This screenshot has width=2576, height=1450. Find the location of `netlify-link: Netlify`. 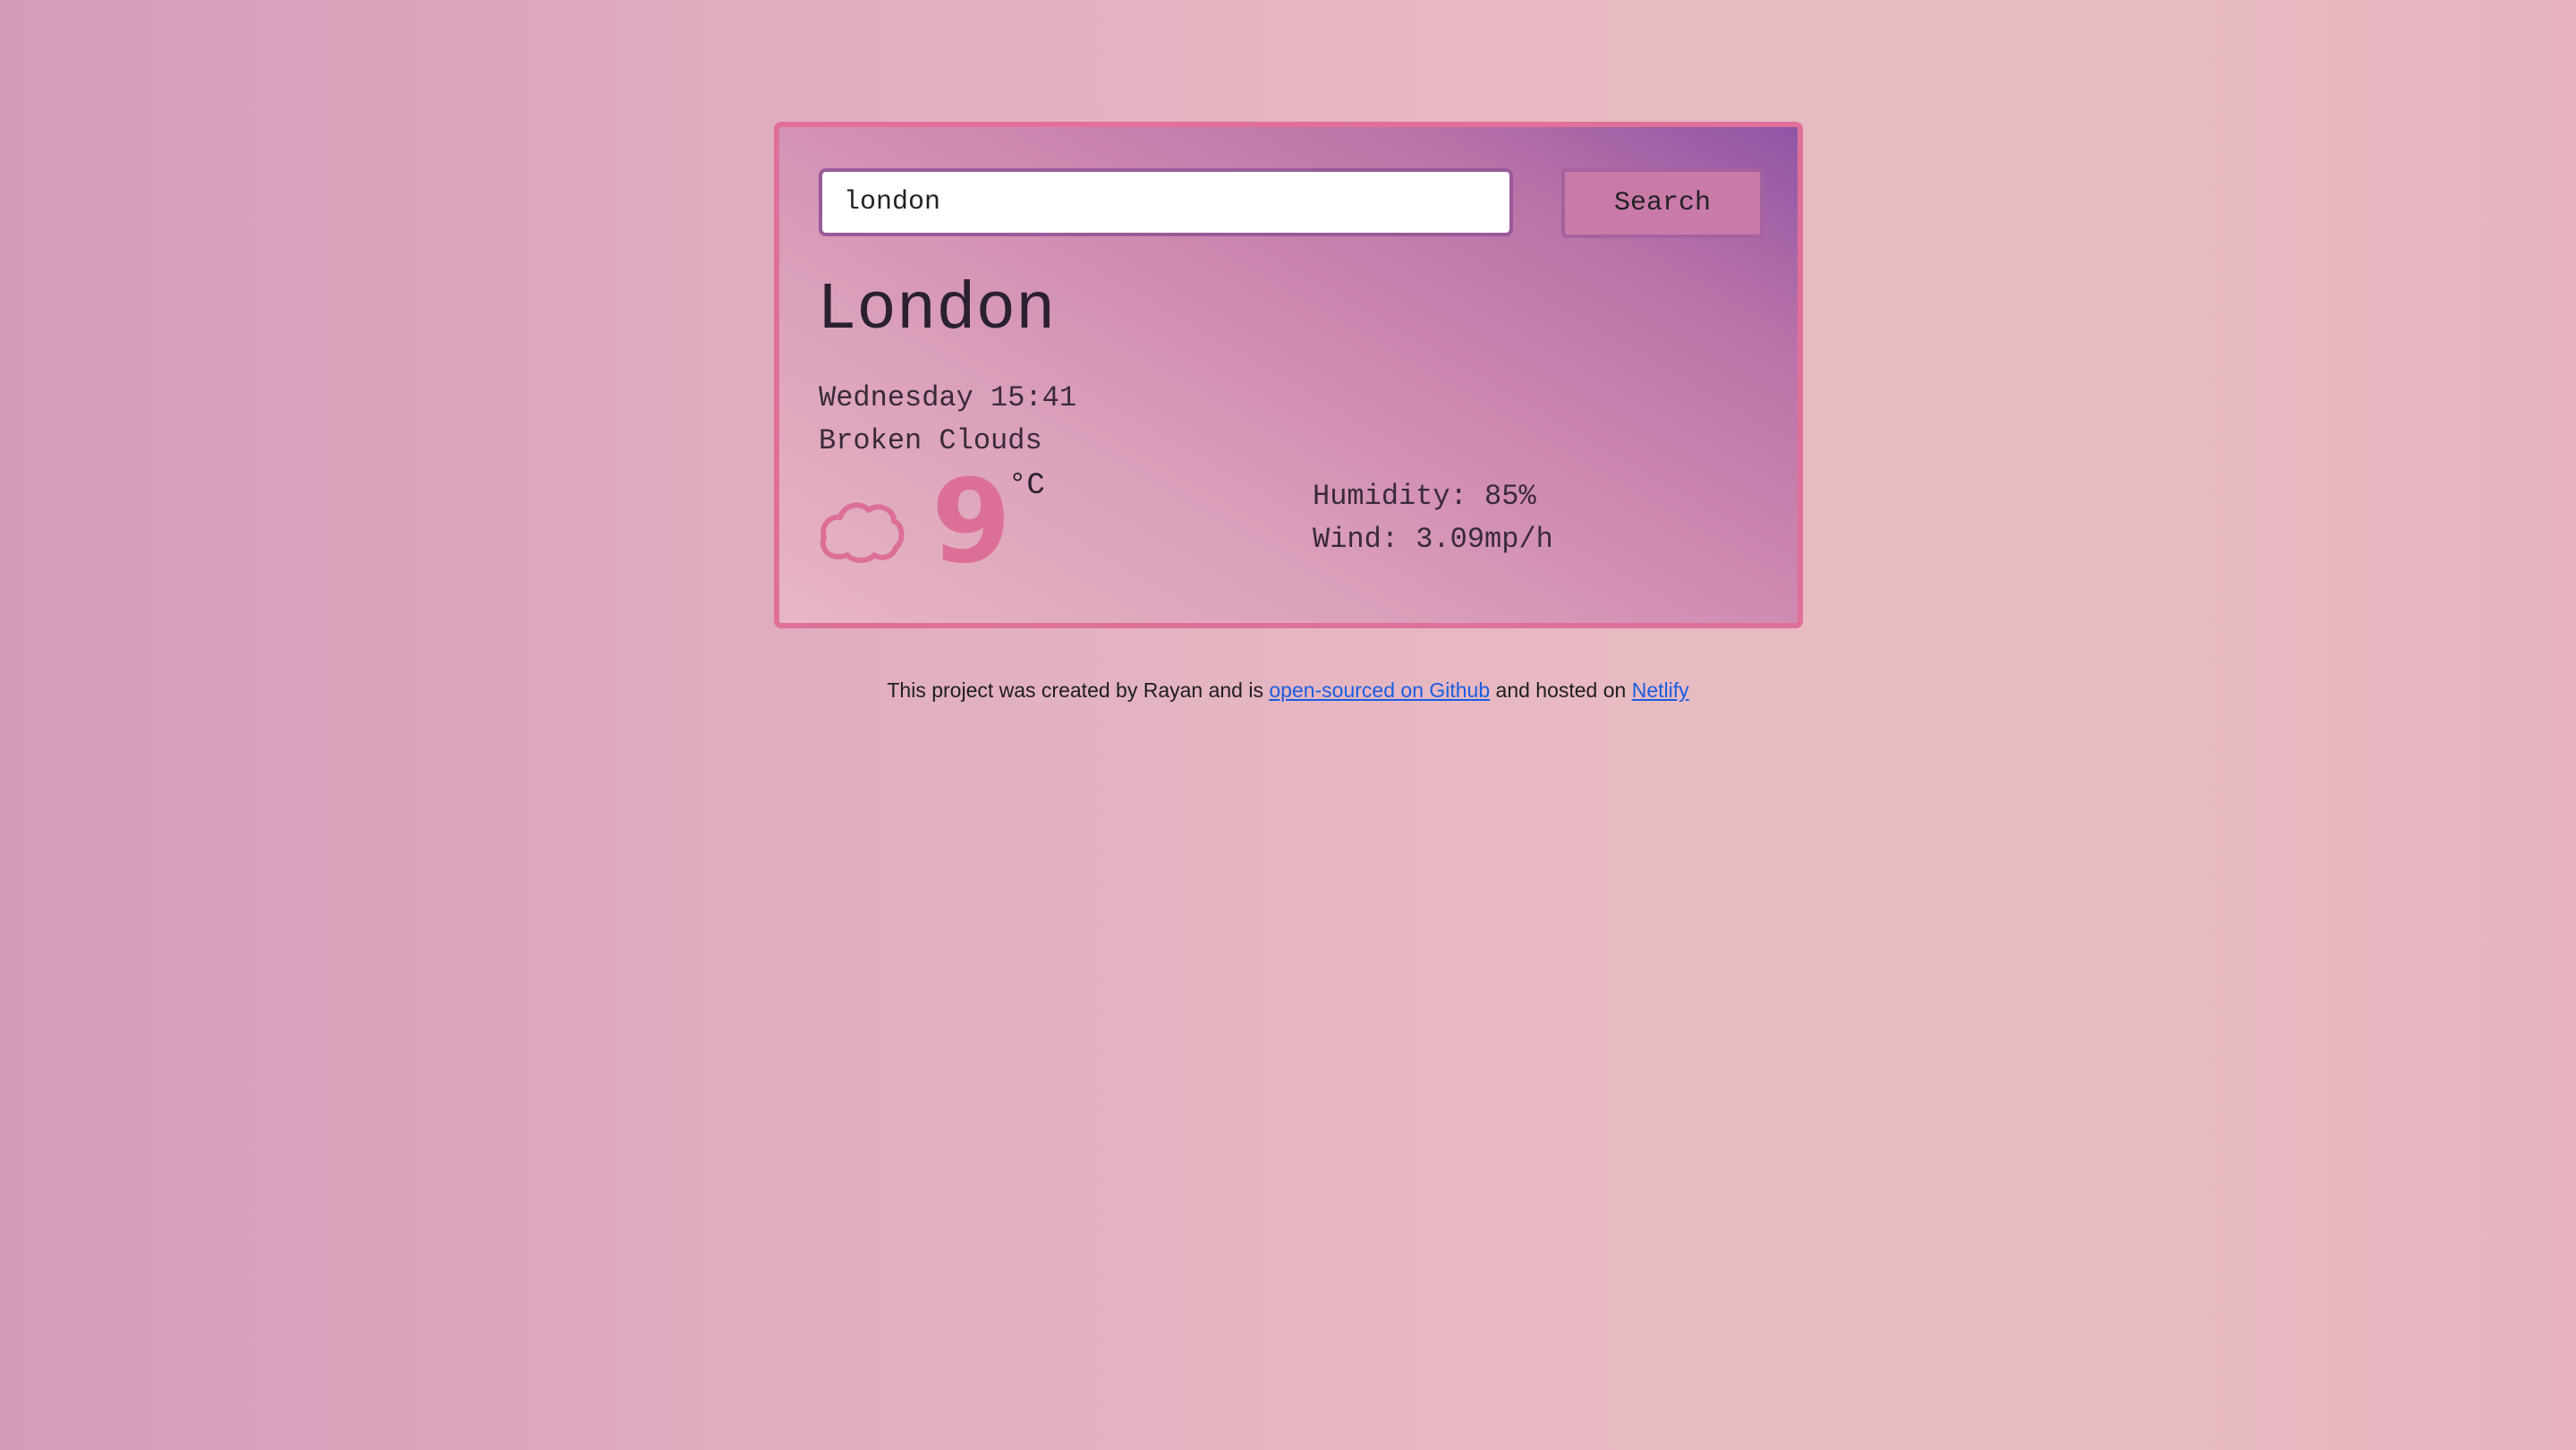

netlify-link: Netlify is located at coordinates (1660, 690).